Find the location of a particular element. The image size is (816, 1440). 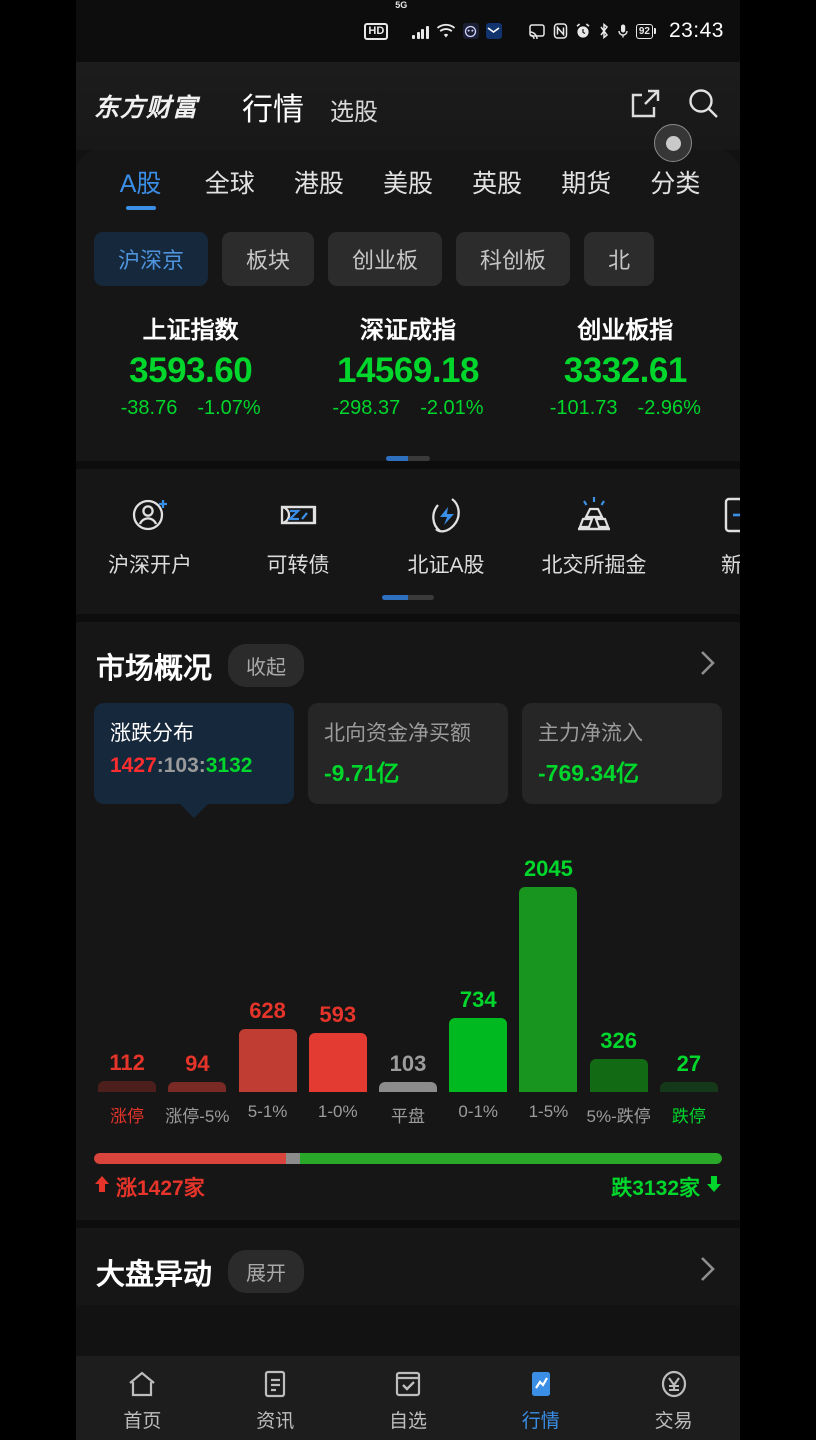

floating-record-button is located at coordinates (673, 143).